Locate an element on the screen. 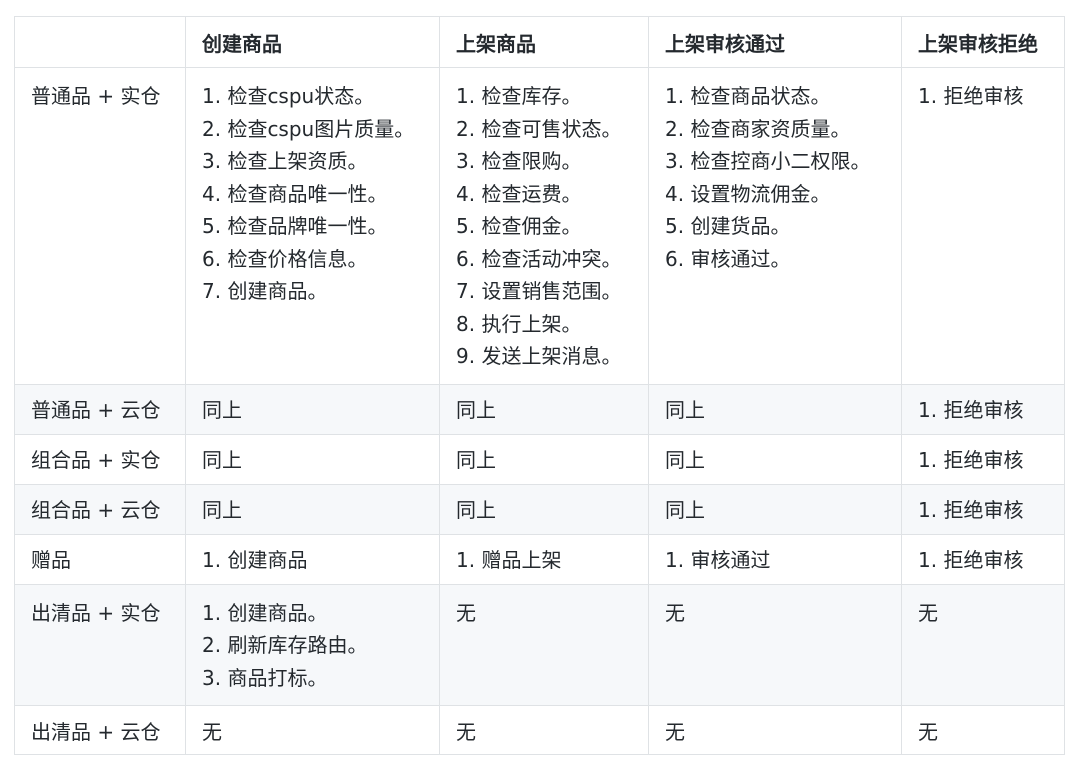 The width and height of the screenshot is (1080, 759). cell-line: 8. 执行上架。 is located at coordinates (519, 323).